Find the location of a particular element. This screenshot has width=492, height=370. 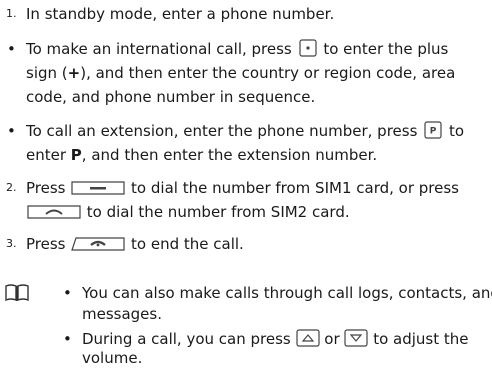

svg-text: P is located at coordinates (433, 132).